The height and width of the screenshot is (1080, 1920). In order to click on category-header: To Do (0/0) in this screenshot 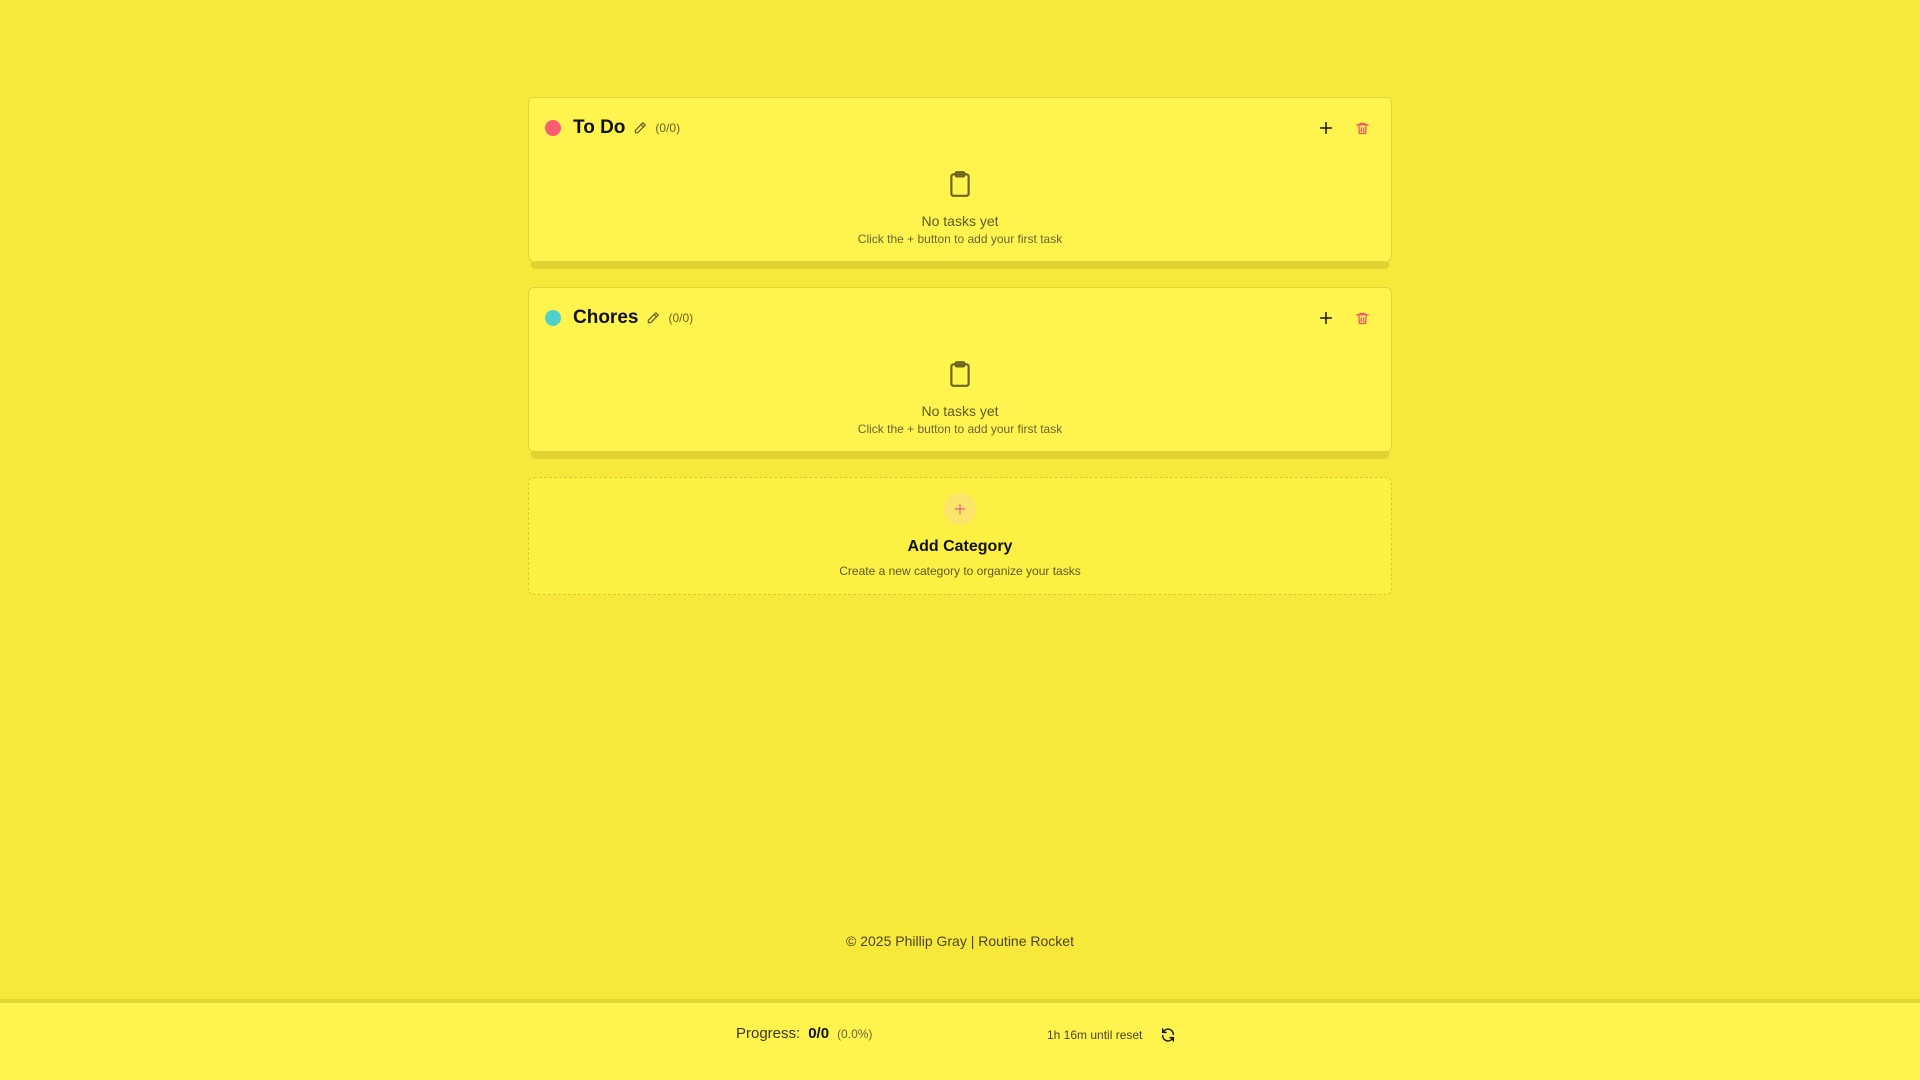, I will do `click(960, 128)`.